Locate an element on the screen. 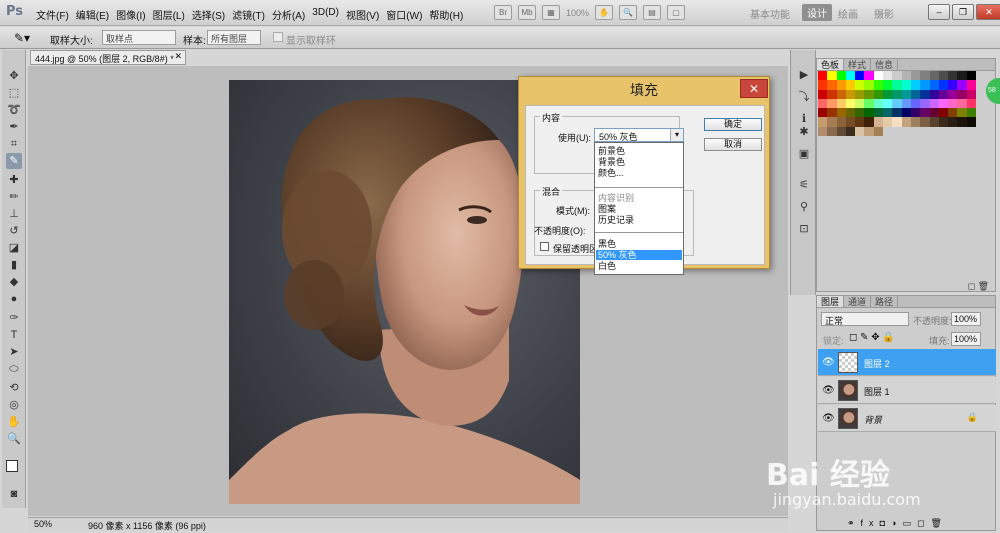 Image resolution: width=1000 pixels, height=533 pixels. cancel-button: 取消 is located at coordinates (733, 144).